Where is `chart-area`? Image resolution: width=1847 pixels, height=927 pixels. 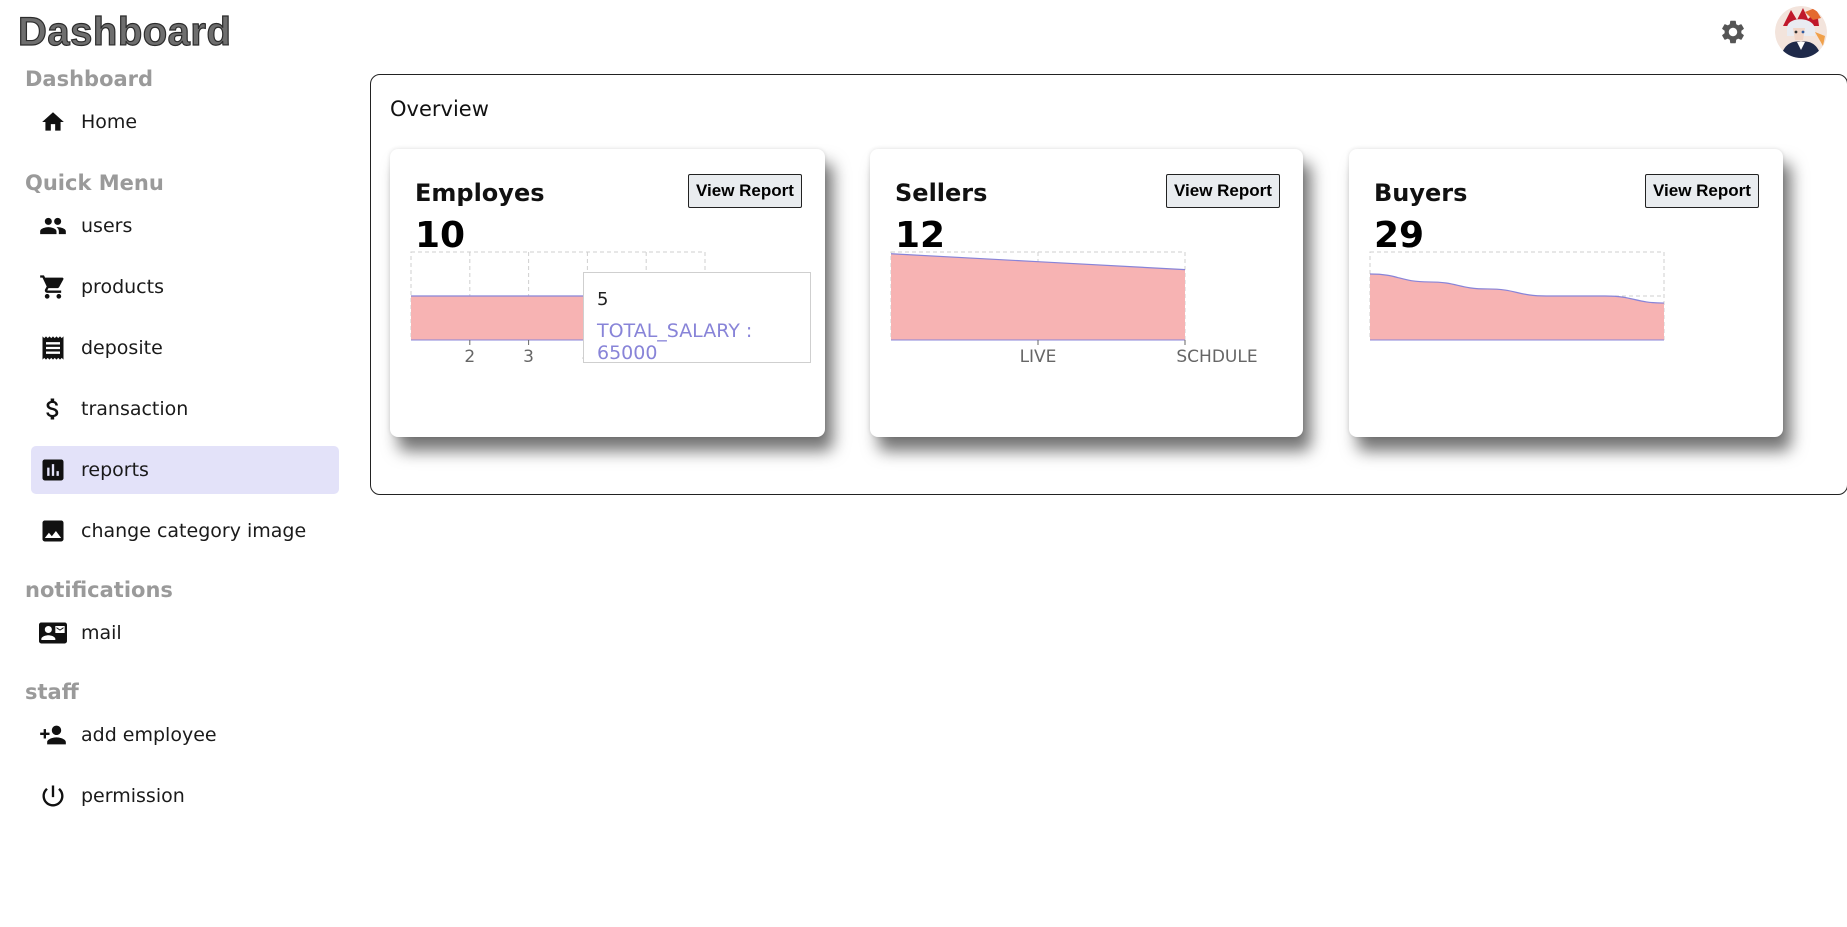
chart-area is located at coordinates (1517, 307).